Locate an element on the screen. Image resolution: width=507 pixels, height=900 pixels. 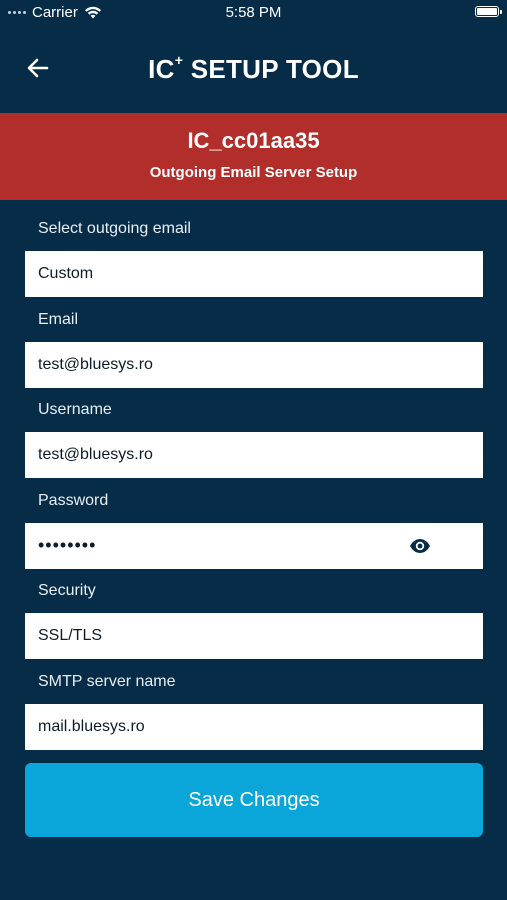
status-time: 5:58 PM is located at coordinates (253, 12).